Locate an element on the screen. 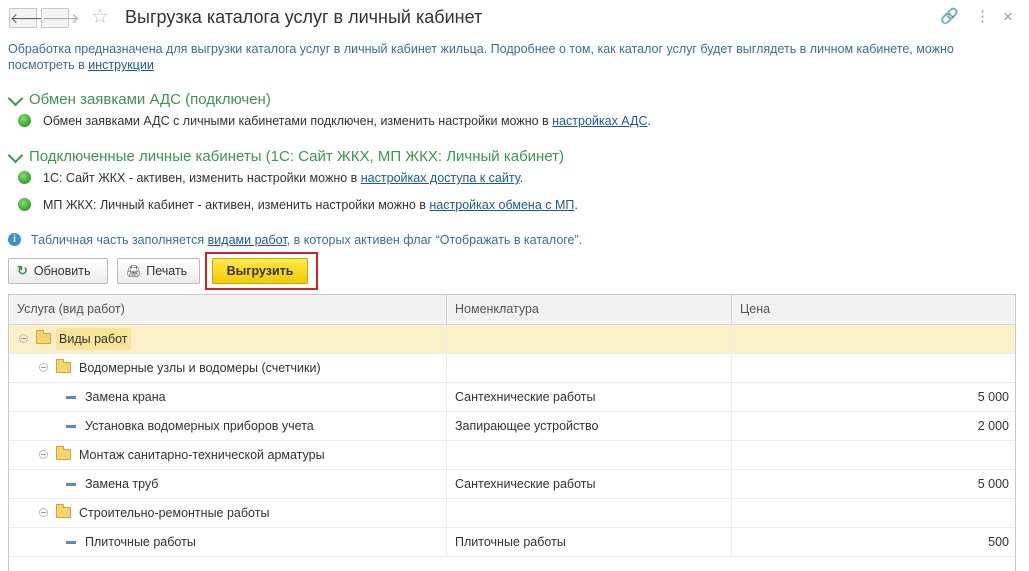 The image size is (1029, 571). service-cell: Виды работ is located at coordinates (228, 339).